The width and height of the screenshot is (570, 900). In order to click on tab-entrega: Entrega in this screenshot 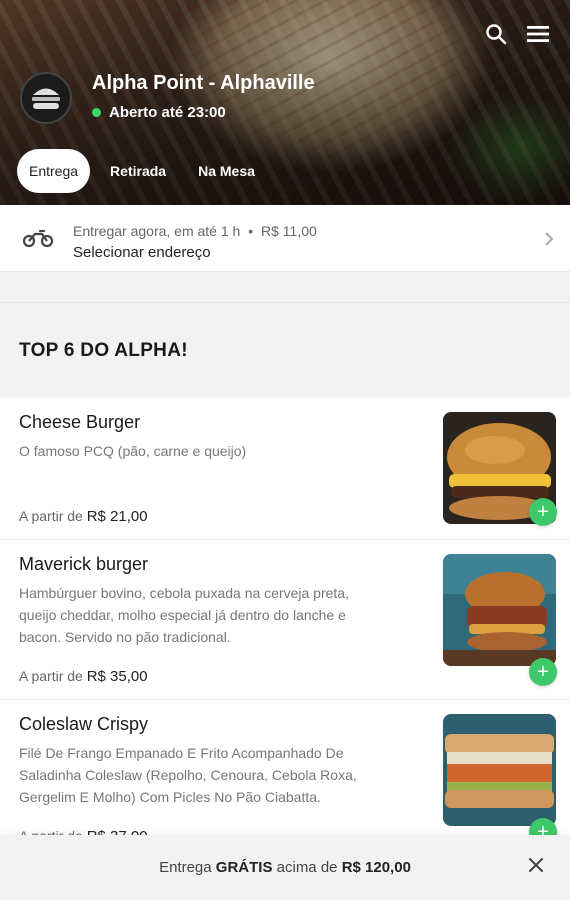, I will do `click(54, 171)`.